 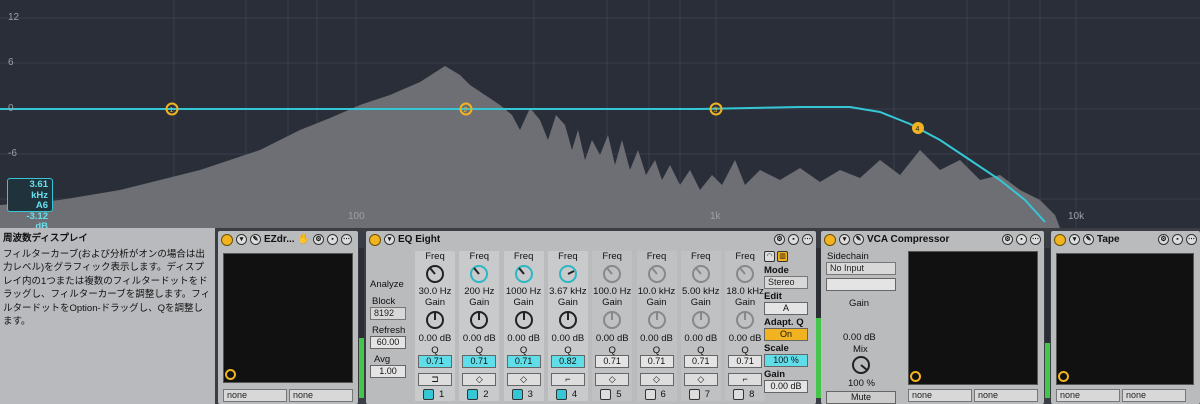 I want to click on sidechain-sub-select, so click(x=861, y=284).